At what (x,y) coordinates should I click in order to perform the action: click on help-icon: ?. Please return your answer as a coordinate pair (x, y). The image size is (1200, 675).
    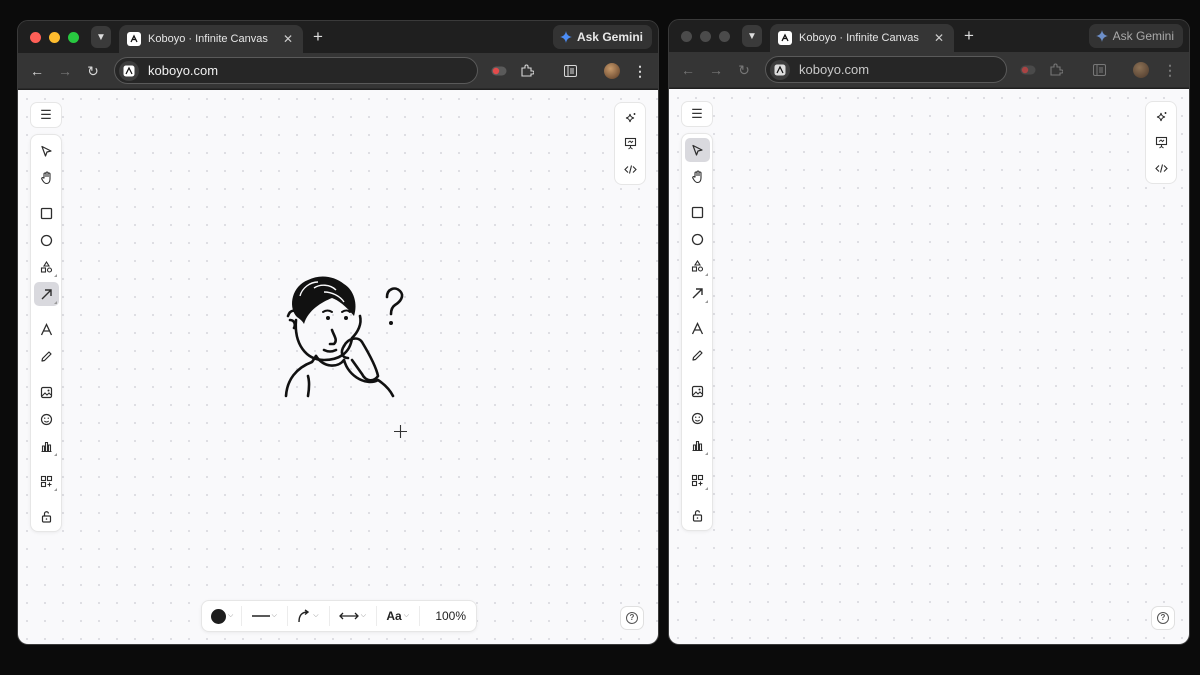
    Looking at the image, I should click on (632, 618).